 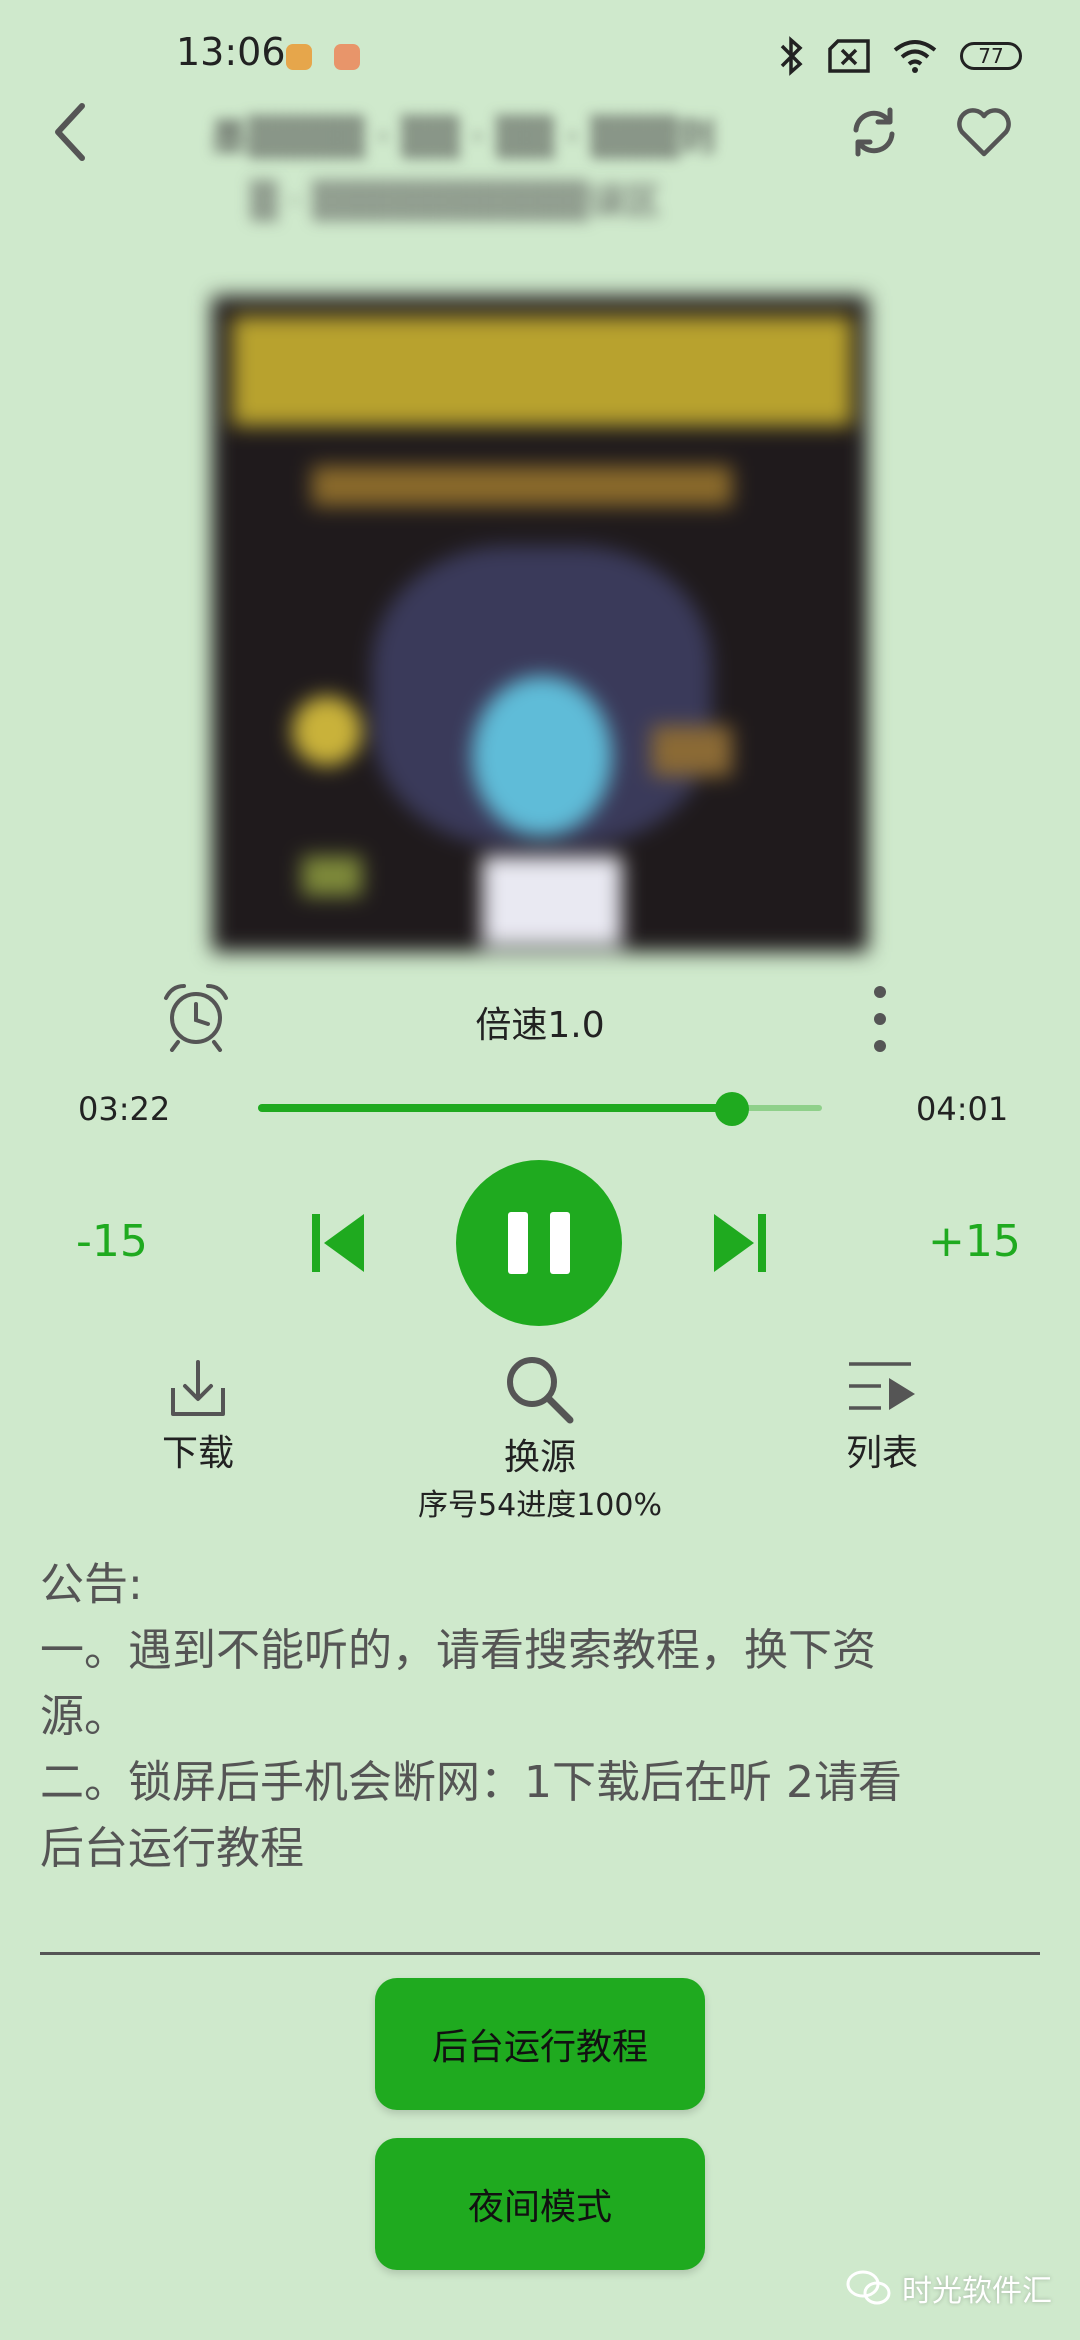 What do you see at coordinates (915, 56) in the screenshot?
I see `wifi-icon` at bounding box center [915, 56].